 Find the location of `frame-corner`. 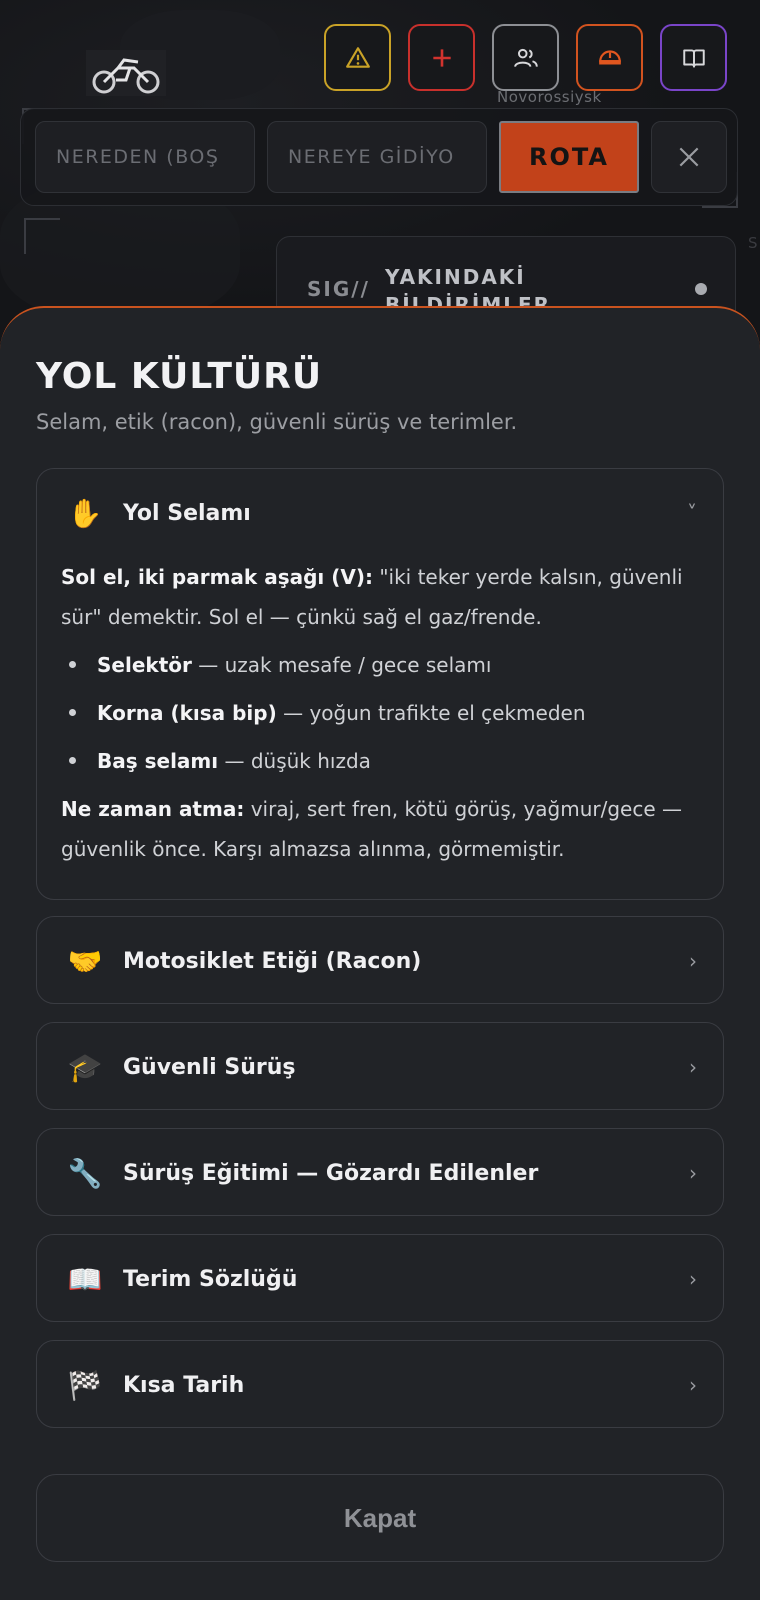

frame-corner is located at coordinates (42, 236).